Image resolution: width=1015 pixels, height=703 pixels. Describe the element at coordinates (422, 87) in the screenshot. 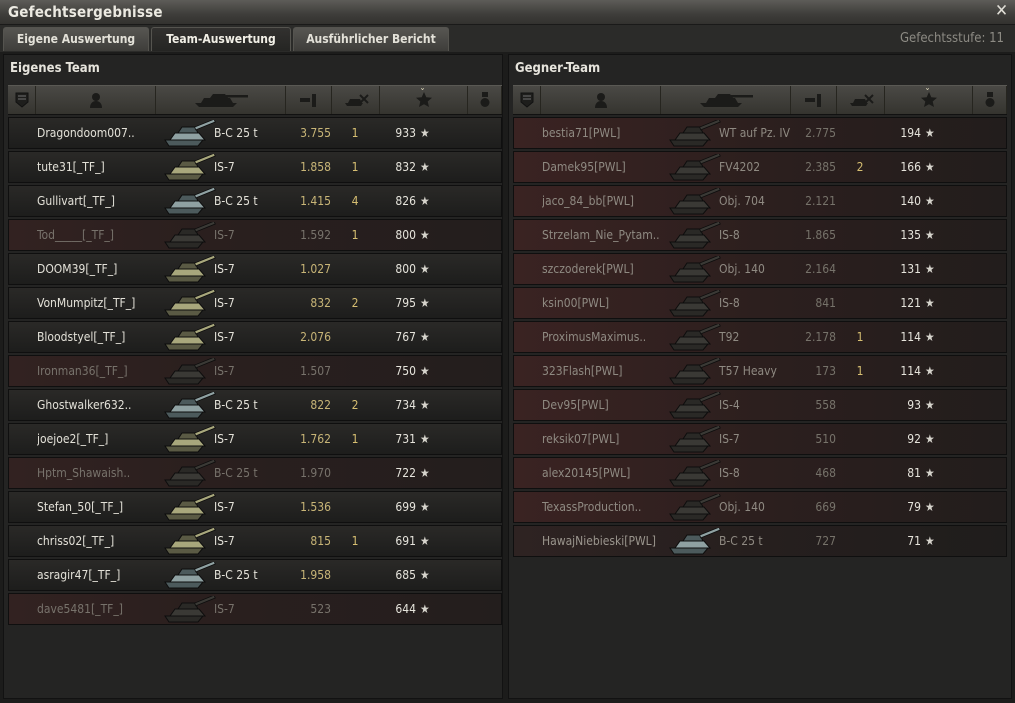

I see `sort-indicator-icon: ⌄` at that location.